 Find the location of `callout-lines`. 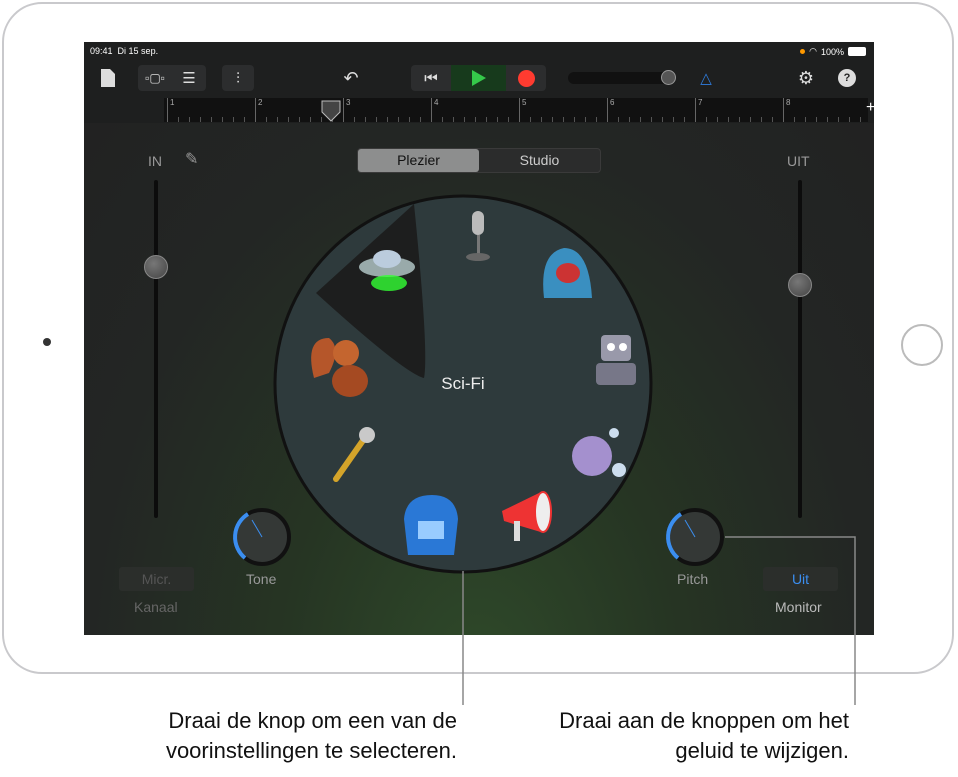

callout-lines is located at coordinates (659, 620).